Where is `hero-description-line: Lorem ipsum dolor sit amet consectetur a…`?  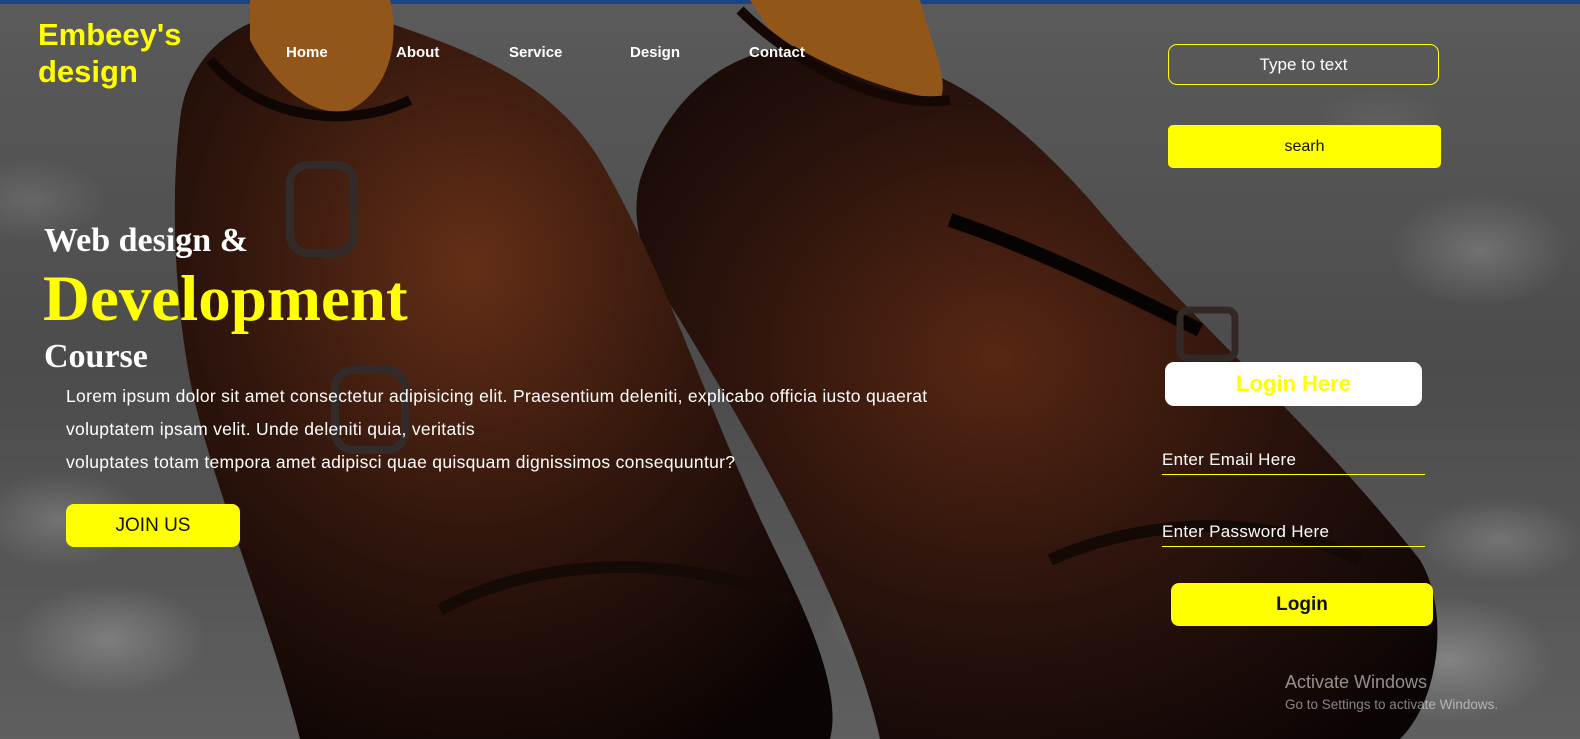
hero-description-line: Lorem ipsum dolor sit amet consectetur a… is located at coordinates (497, 396).